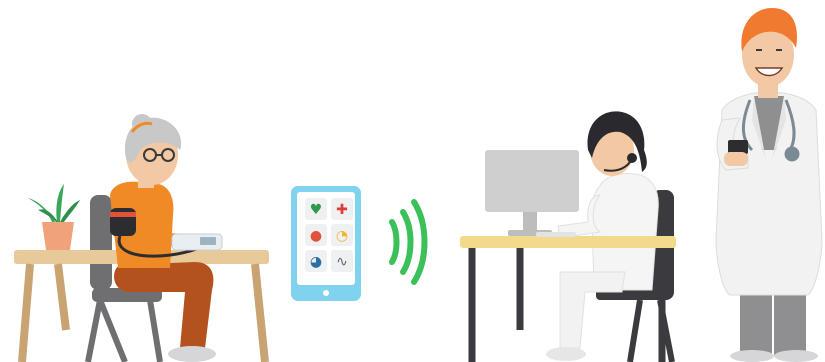 The width and height of the screenshot is (825, 362). What do you see at coordinates (342, 236) in the screenshot?
I see `clock-icon: ◔` at bounding box center [342, 236].